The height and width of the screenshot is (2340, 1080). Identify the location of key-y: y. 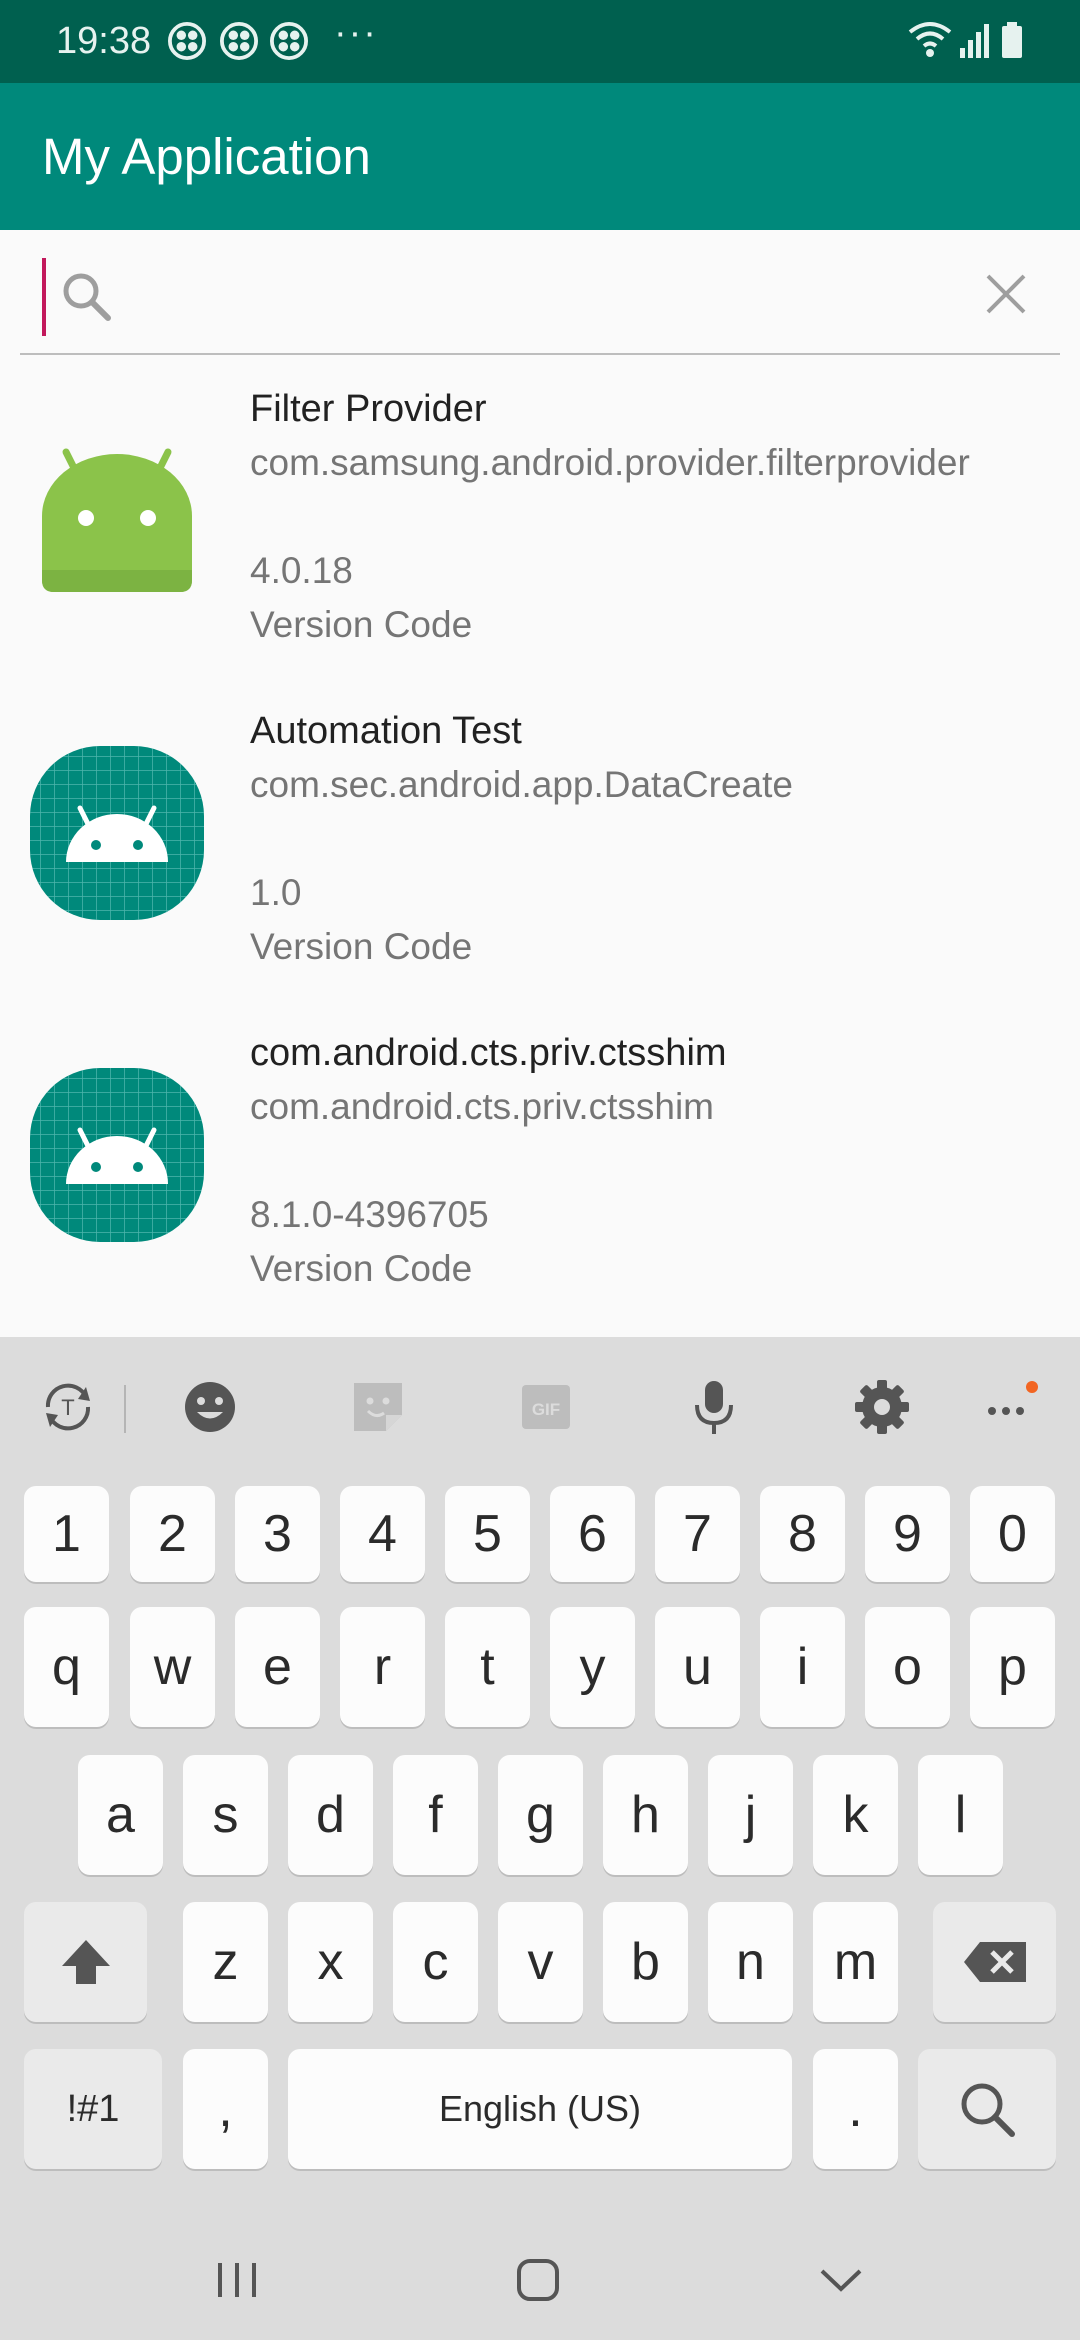
(592, 1667).